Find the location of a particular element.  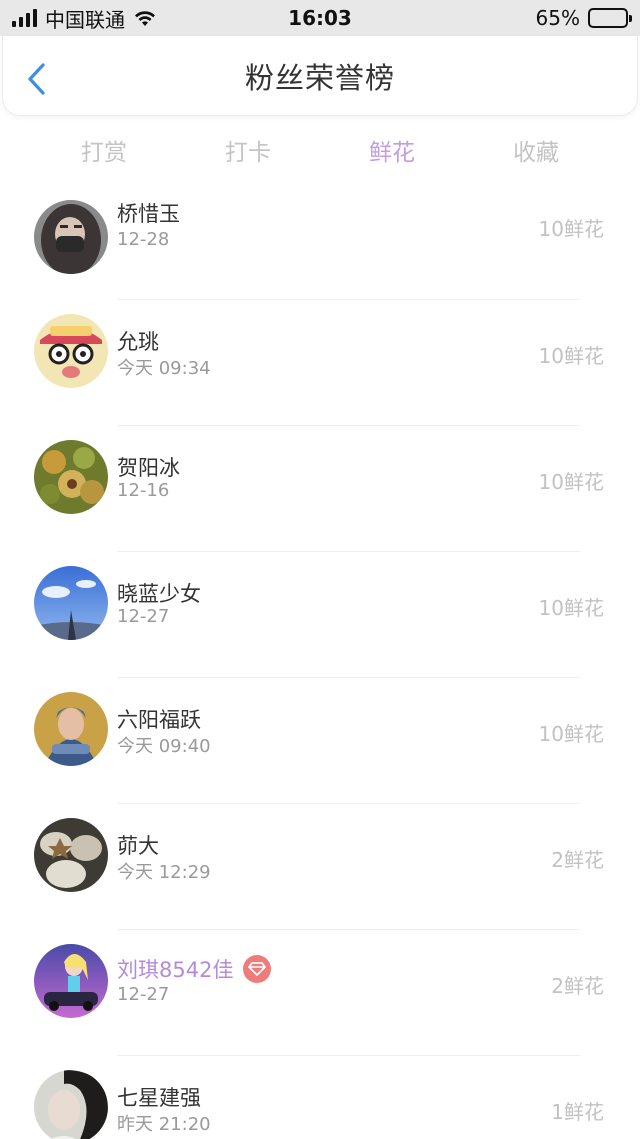

page-title: 粉丝荣誉榜 is located at coordinates (319, 77).